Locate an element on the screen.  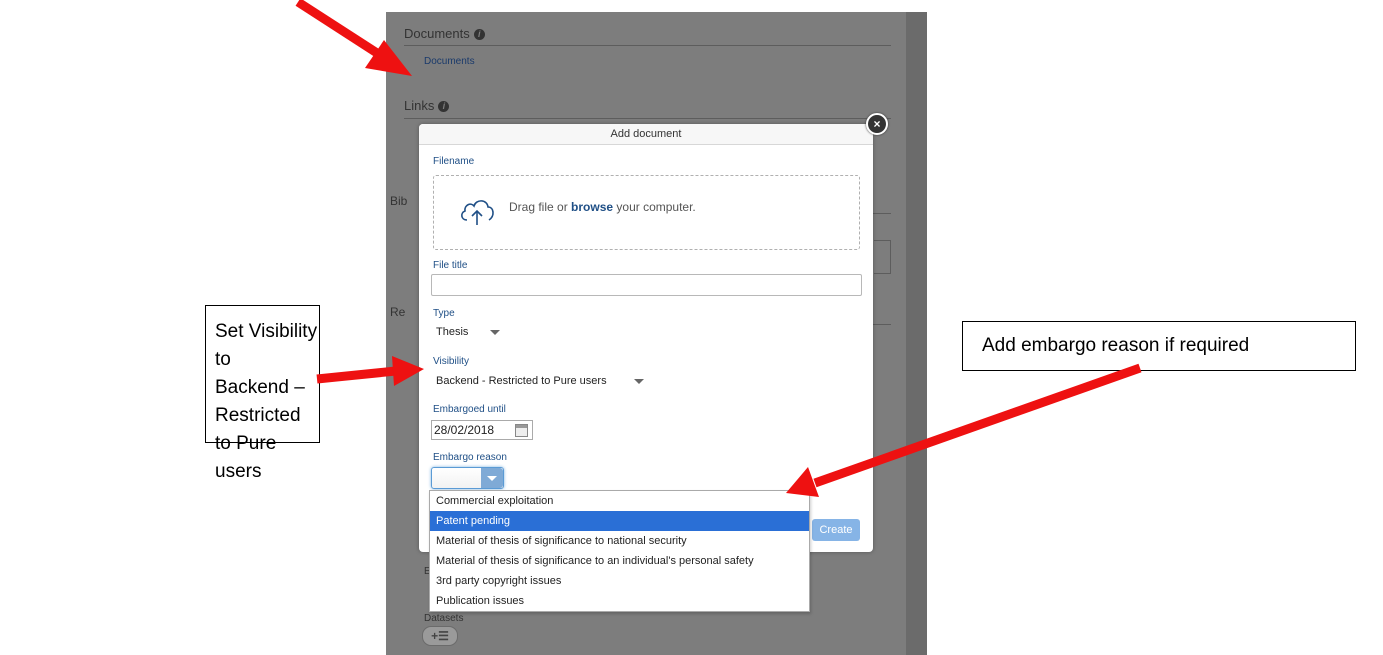
arrow-to-embargo-reason is located at coordinates (964, 430).